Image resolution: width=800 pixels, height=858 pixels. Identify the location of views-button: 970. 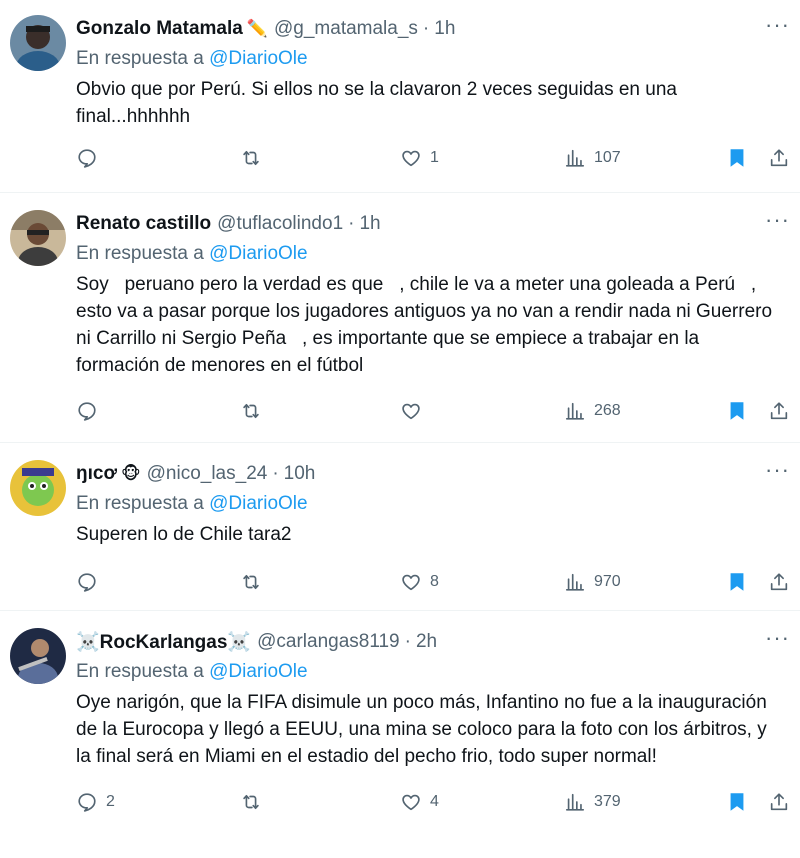
(592, 582).